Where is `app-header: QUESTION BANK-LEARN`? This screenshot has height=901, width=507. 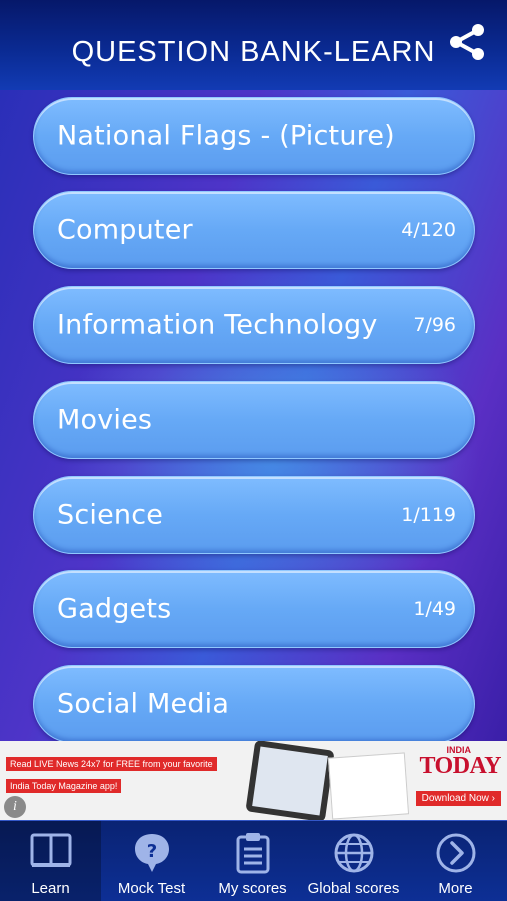
app-header: QUESTION BANK-LEARN is located at coordinates (253, 45).